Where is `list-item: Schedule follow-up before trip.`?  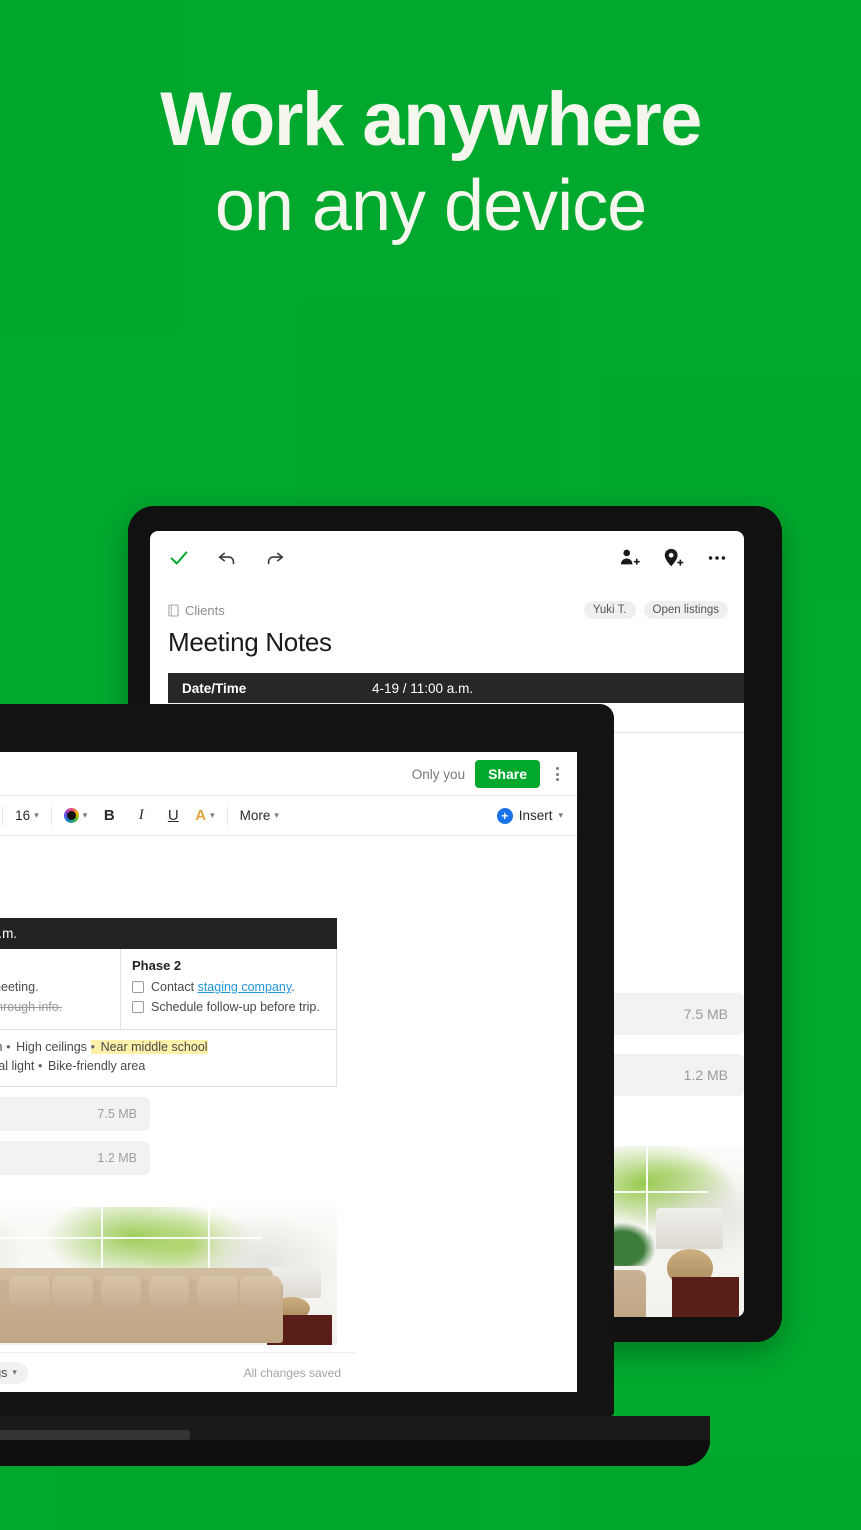
list-item: Schedule follow-up before trip. is located at coordinates (228, 1007).